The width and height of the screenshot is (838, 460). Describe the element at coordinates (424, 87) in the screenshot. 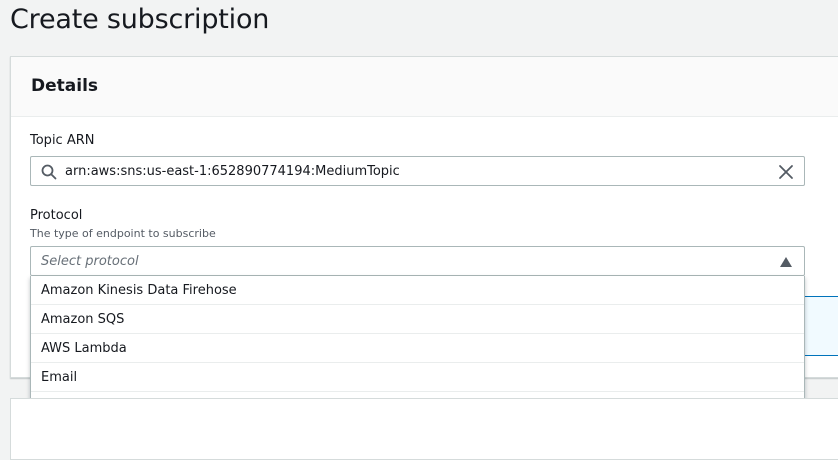

I see `details-panel-header: Details` at that location.